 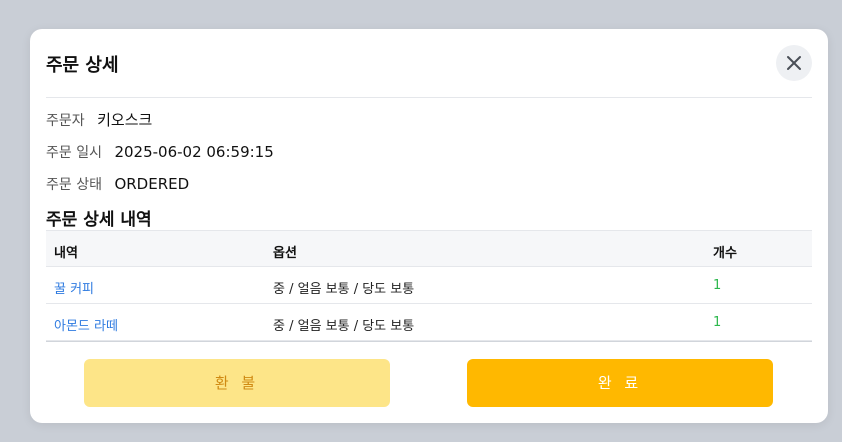 I want to click on order-status-row: 주문 상태 ORDERED, so click(x=117, y=184).